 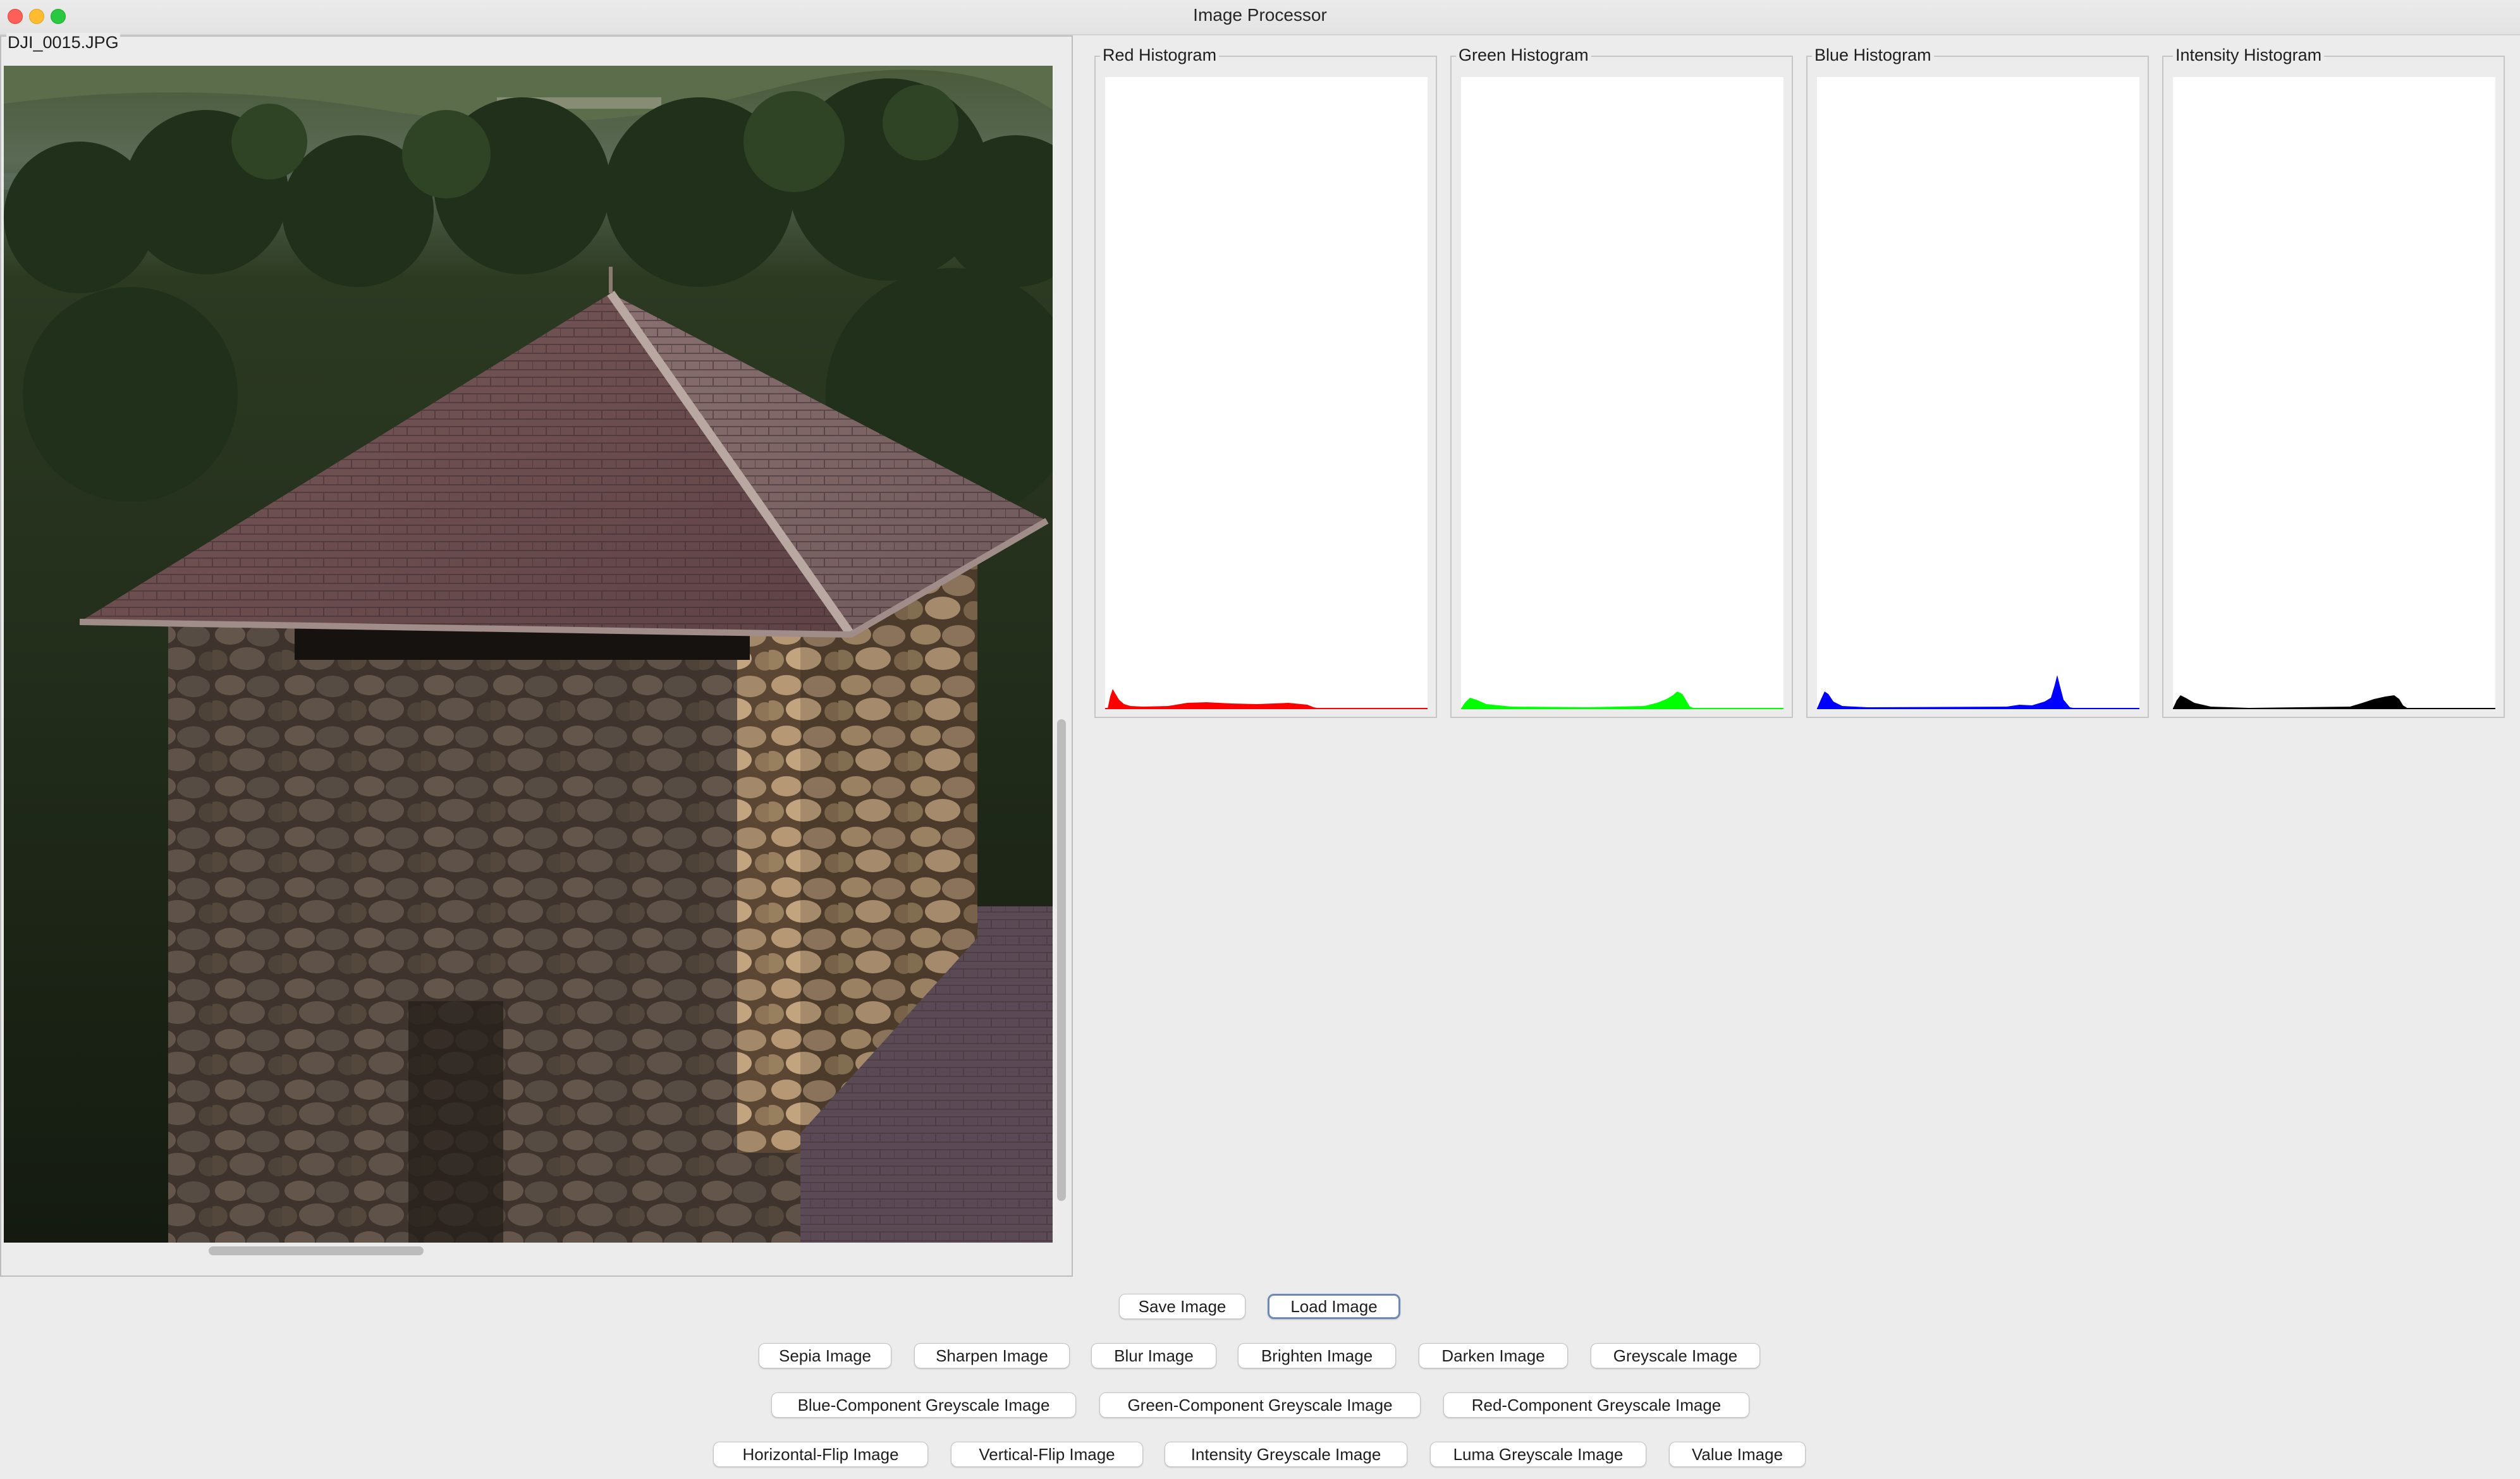 I want to click on red-histogram-chart, so click(x=1266, y=699).